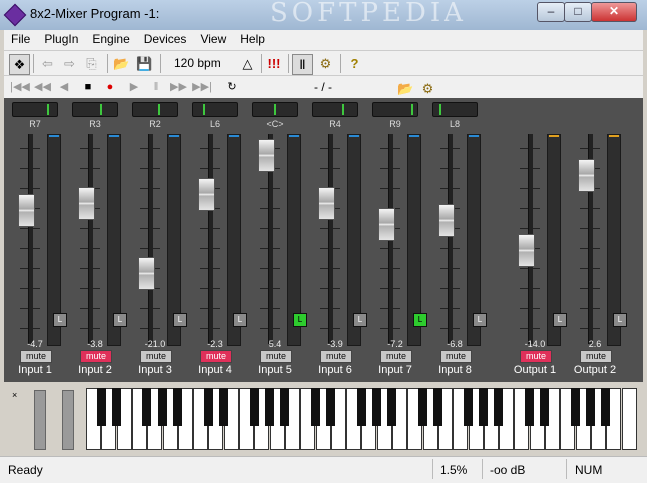 The width and height of the screenshot is (647, 483). What do you see at coordinates (165, 39) in the screenshot?
I see `menu-devices: Devices` at bounding box center [165, 39].